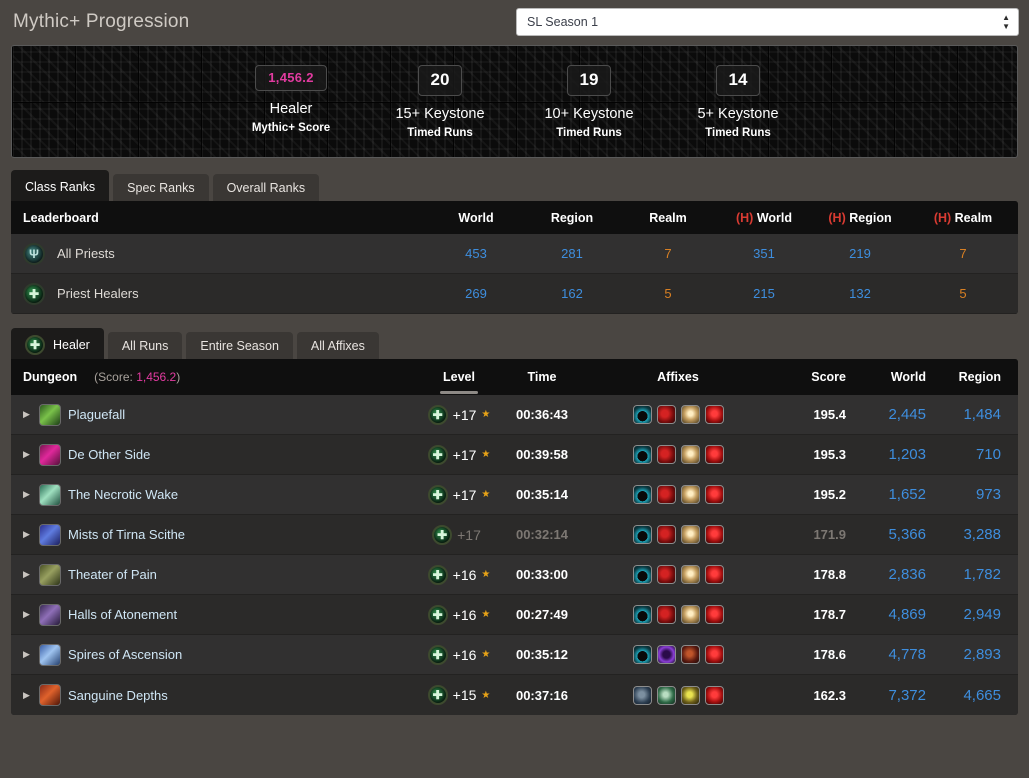 The image size is (1029, 778). Describe the element at coordinates (907, 534) in the screenshot. I see `run-world-rank: 5,366` at that location.